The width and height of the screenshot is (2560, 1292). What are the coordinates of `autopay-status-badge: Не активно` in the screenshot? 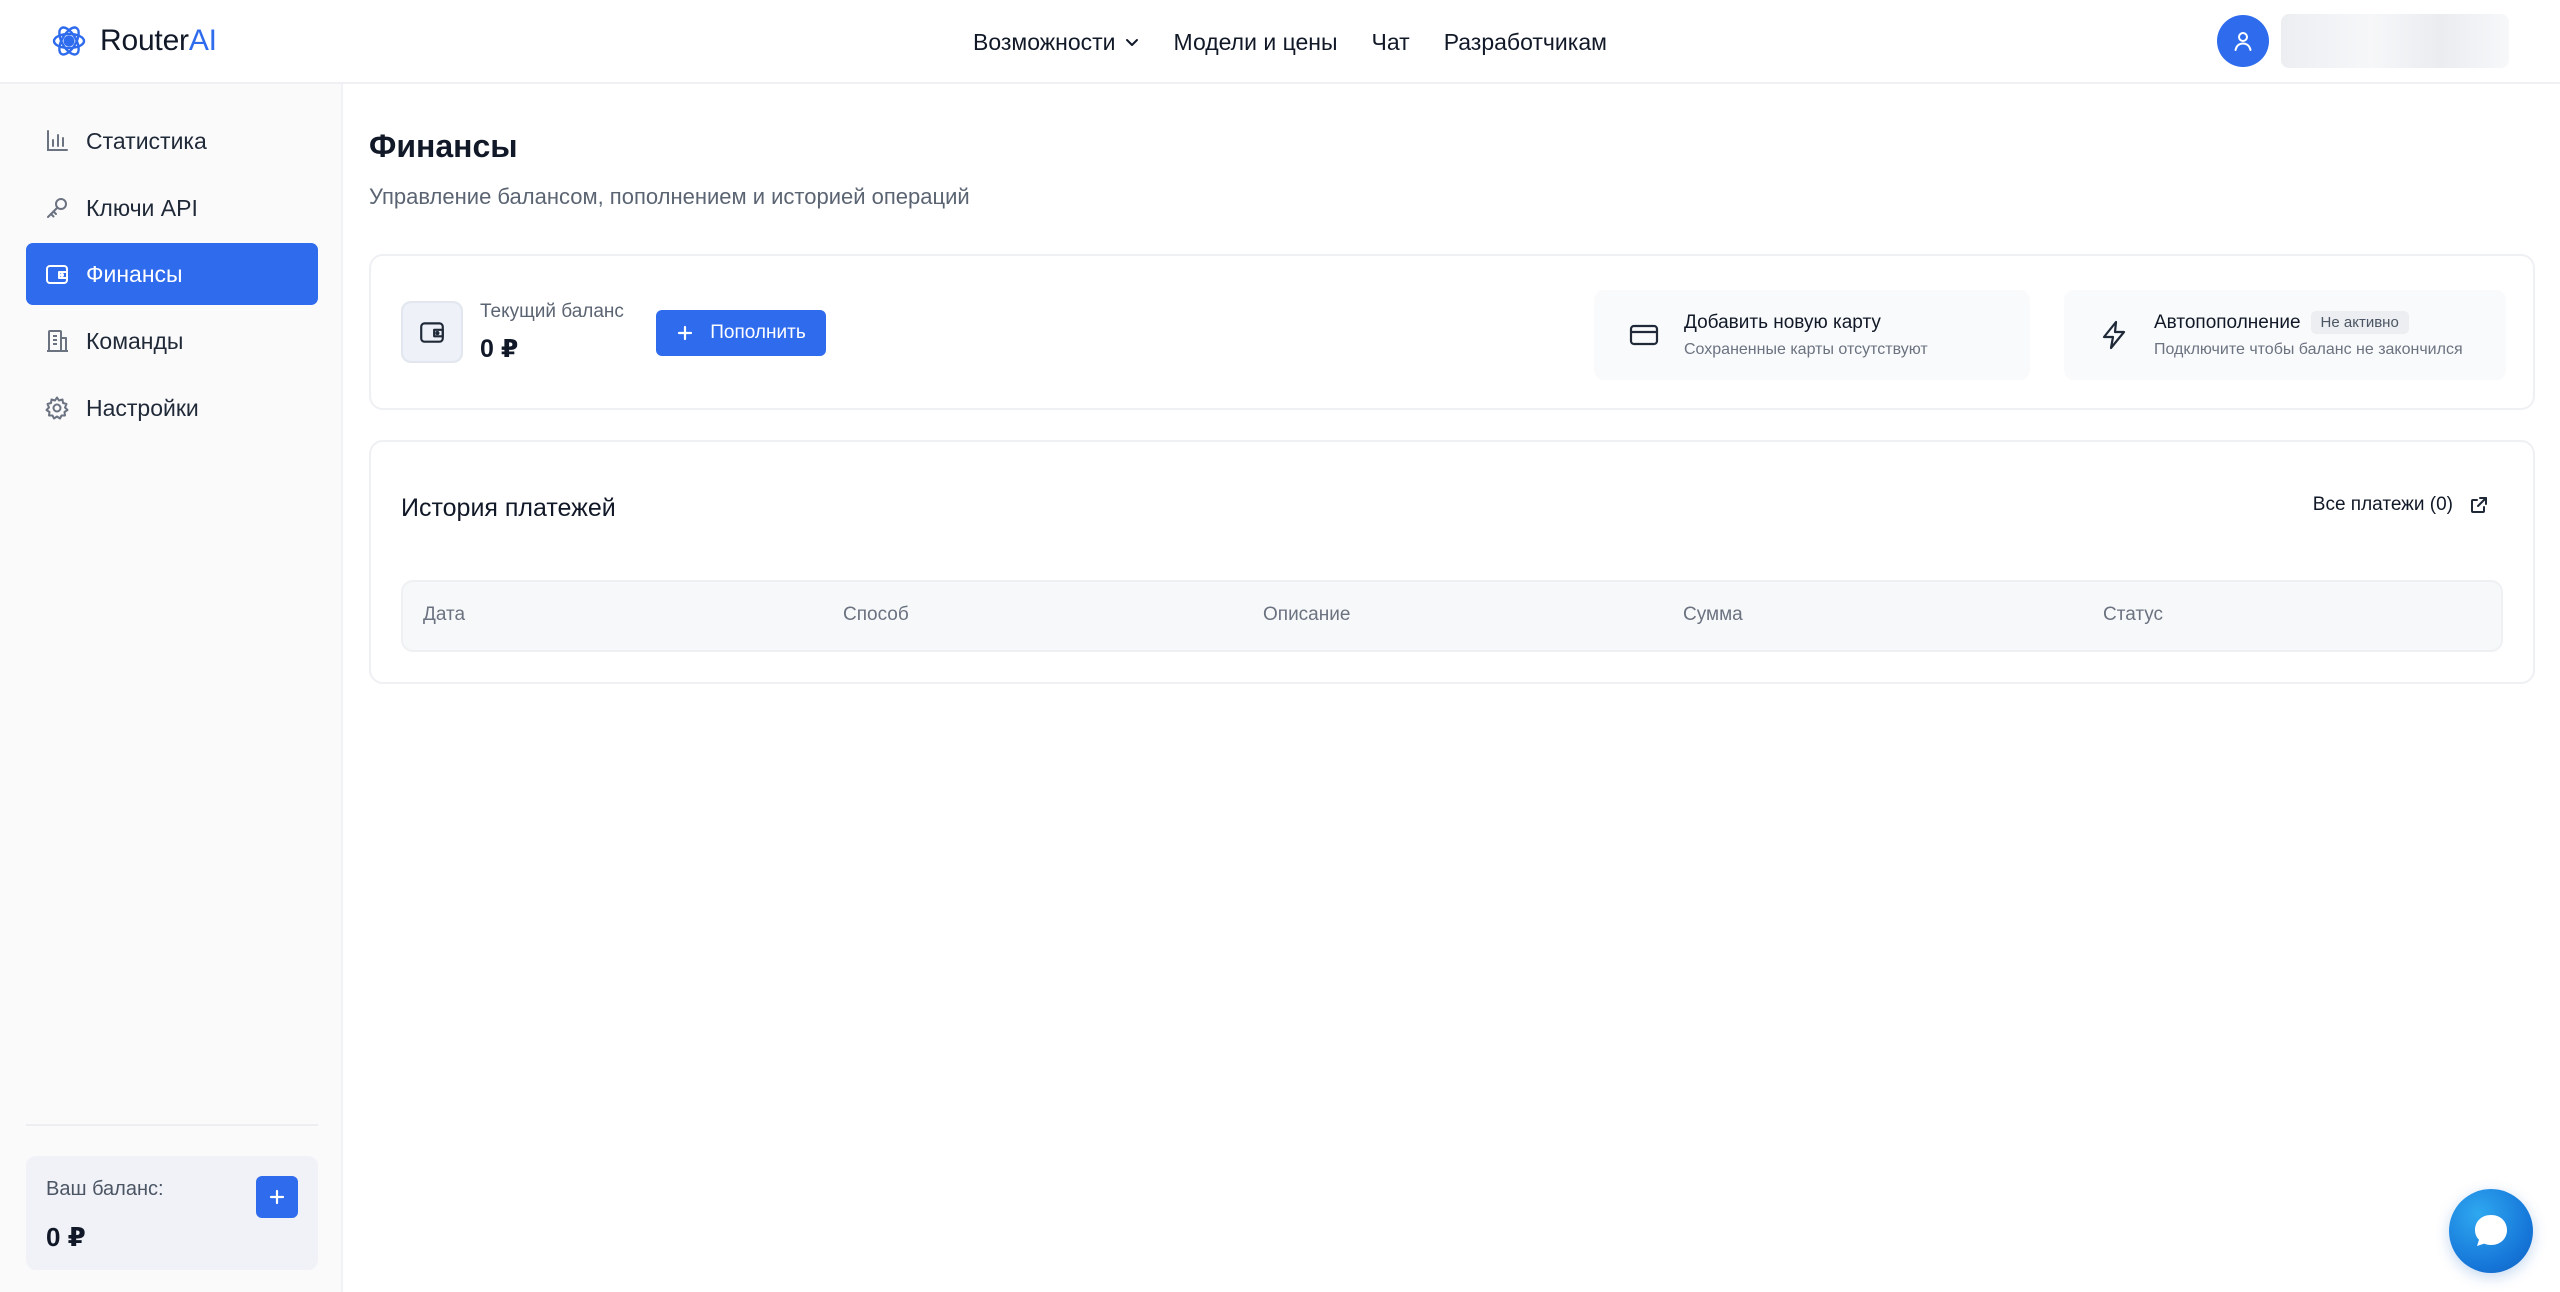 It's located at (2359, 322).